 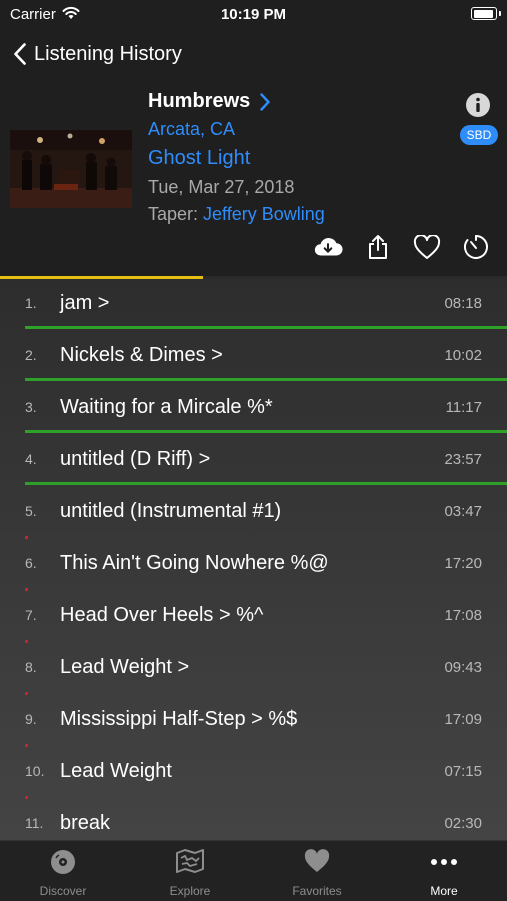 What do you see at coordinates (463, 563) in the screenshot?
I see `track-duration: 17:20` at bounding box center [463, 563].